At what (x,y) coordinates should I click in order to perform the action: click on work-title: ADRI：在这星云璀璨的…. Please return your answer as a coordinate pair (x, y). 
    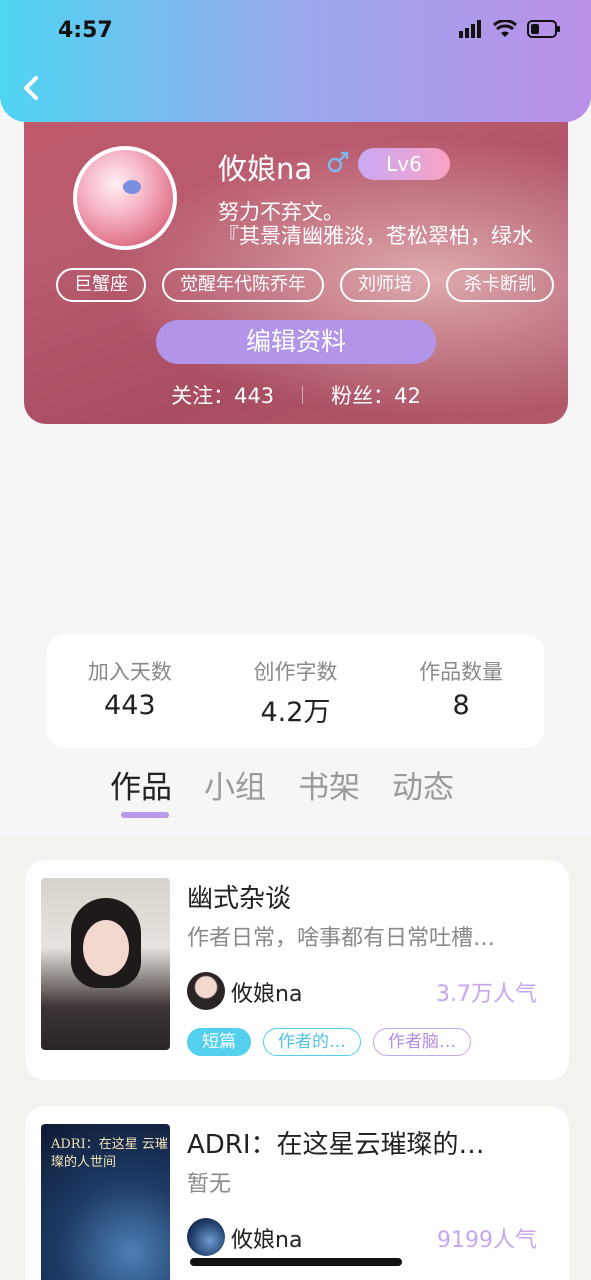
    Looking at the image, I should click on (336, 1145).